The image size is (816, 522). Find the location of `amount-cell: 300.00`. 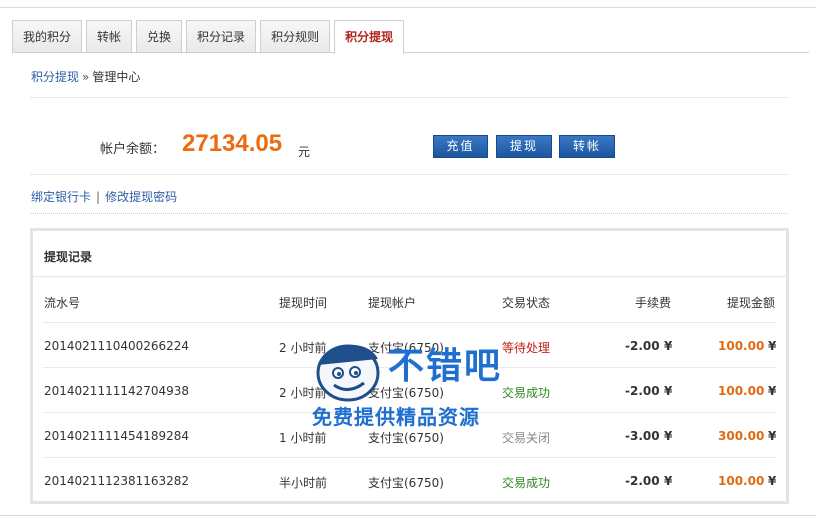

amount-cell: 300.00 is located at coordinates (741, 436).